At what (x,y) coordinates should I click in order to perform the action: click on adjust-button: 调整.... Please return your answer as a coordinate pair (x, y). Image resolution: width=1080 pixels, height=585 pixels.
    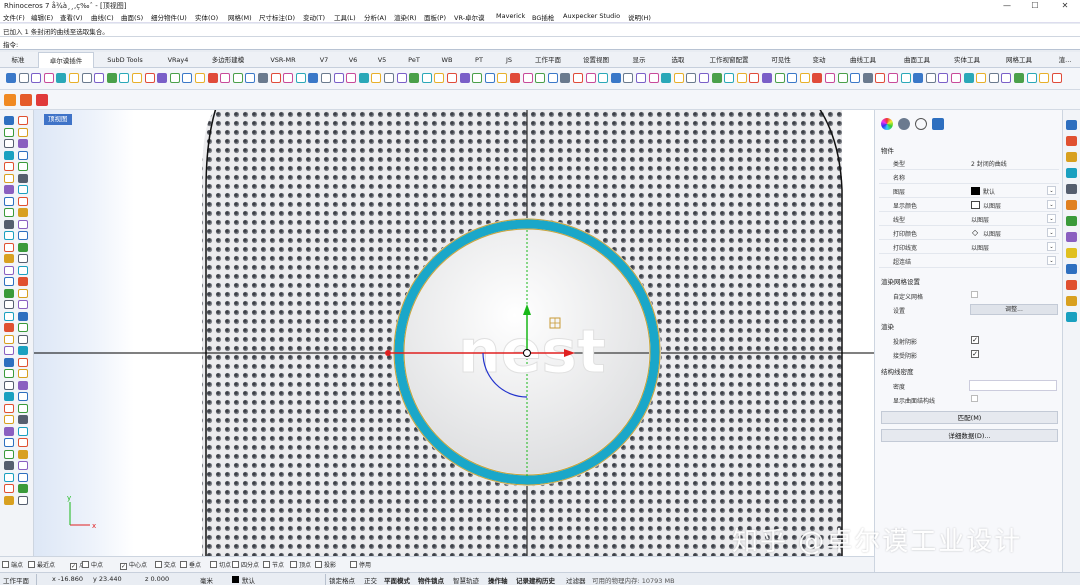
    Looking at the image, I should click on (1014, 309).